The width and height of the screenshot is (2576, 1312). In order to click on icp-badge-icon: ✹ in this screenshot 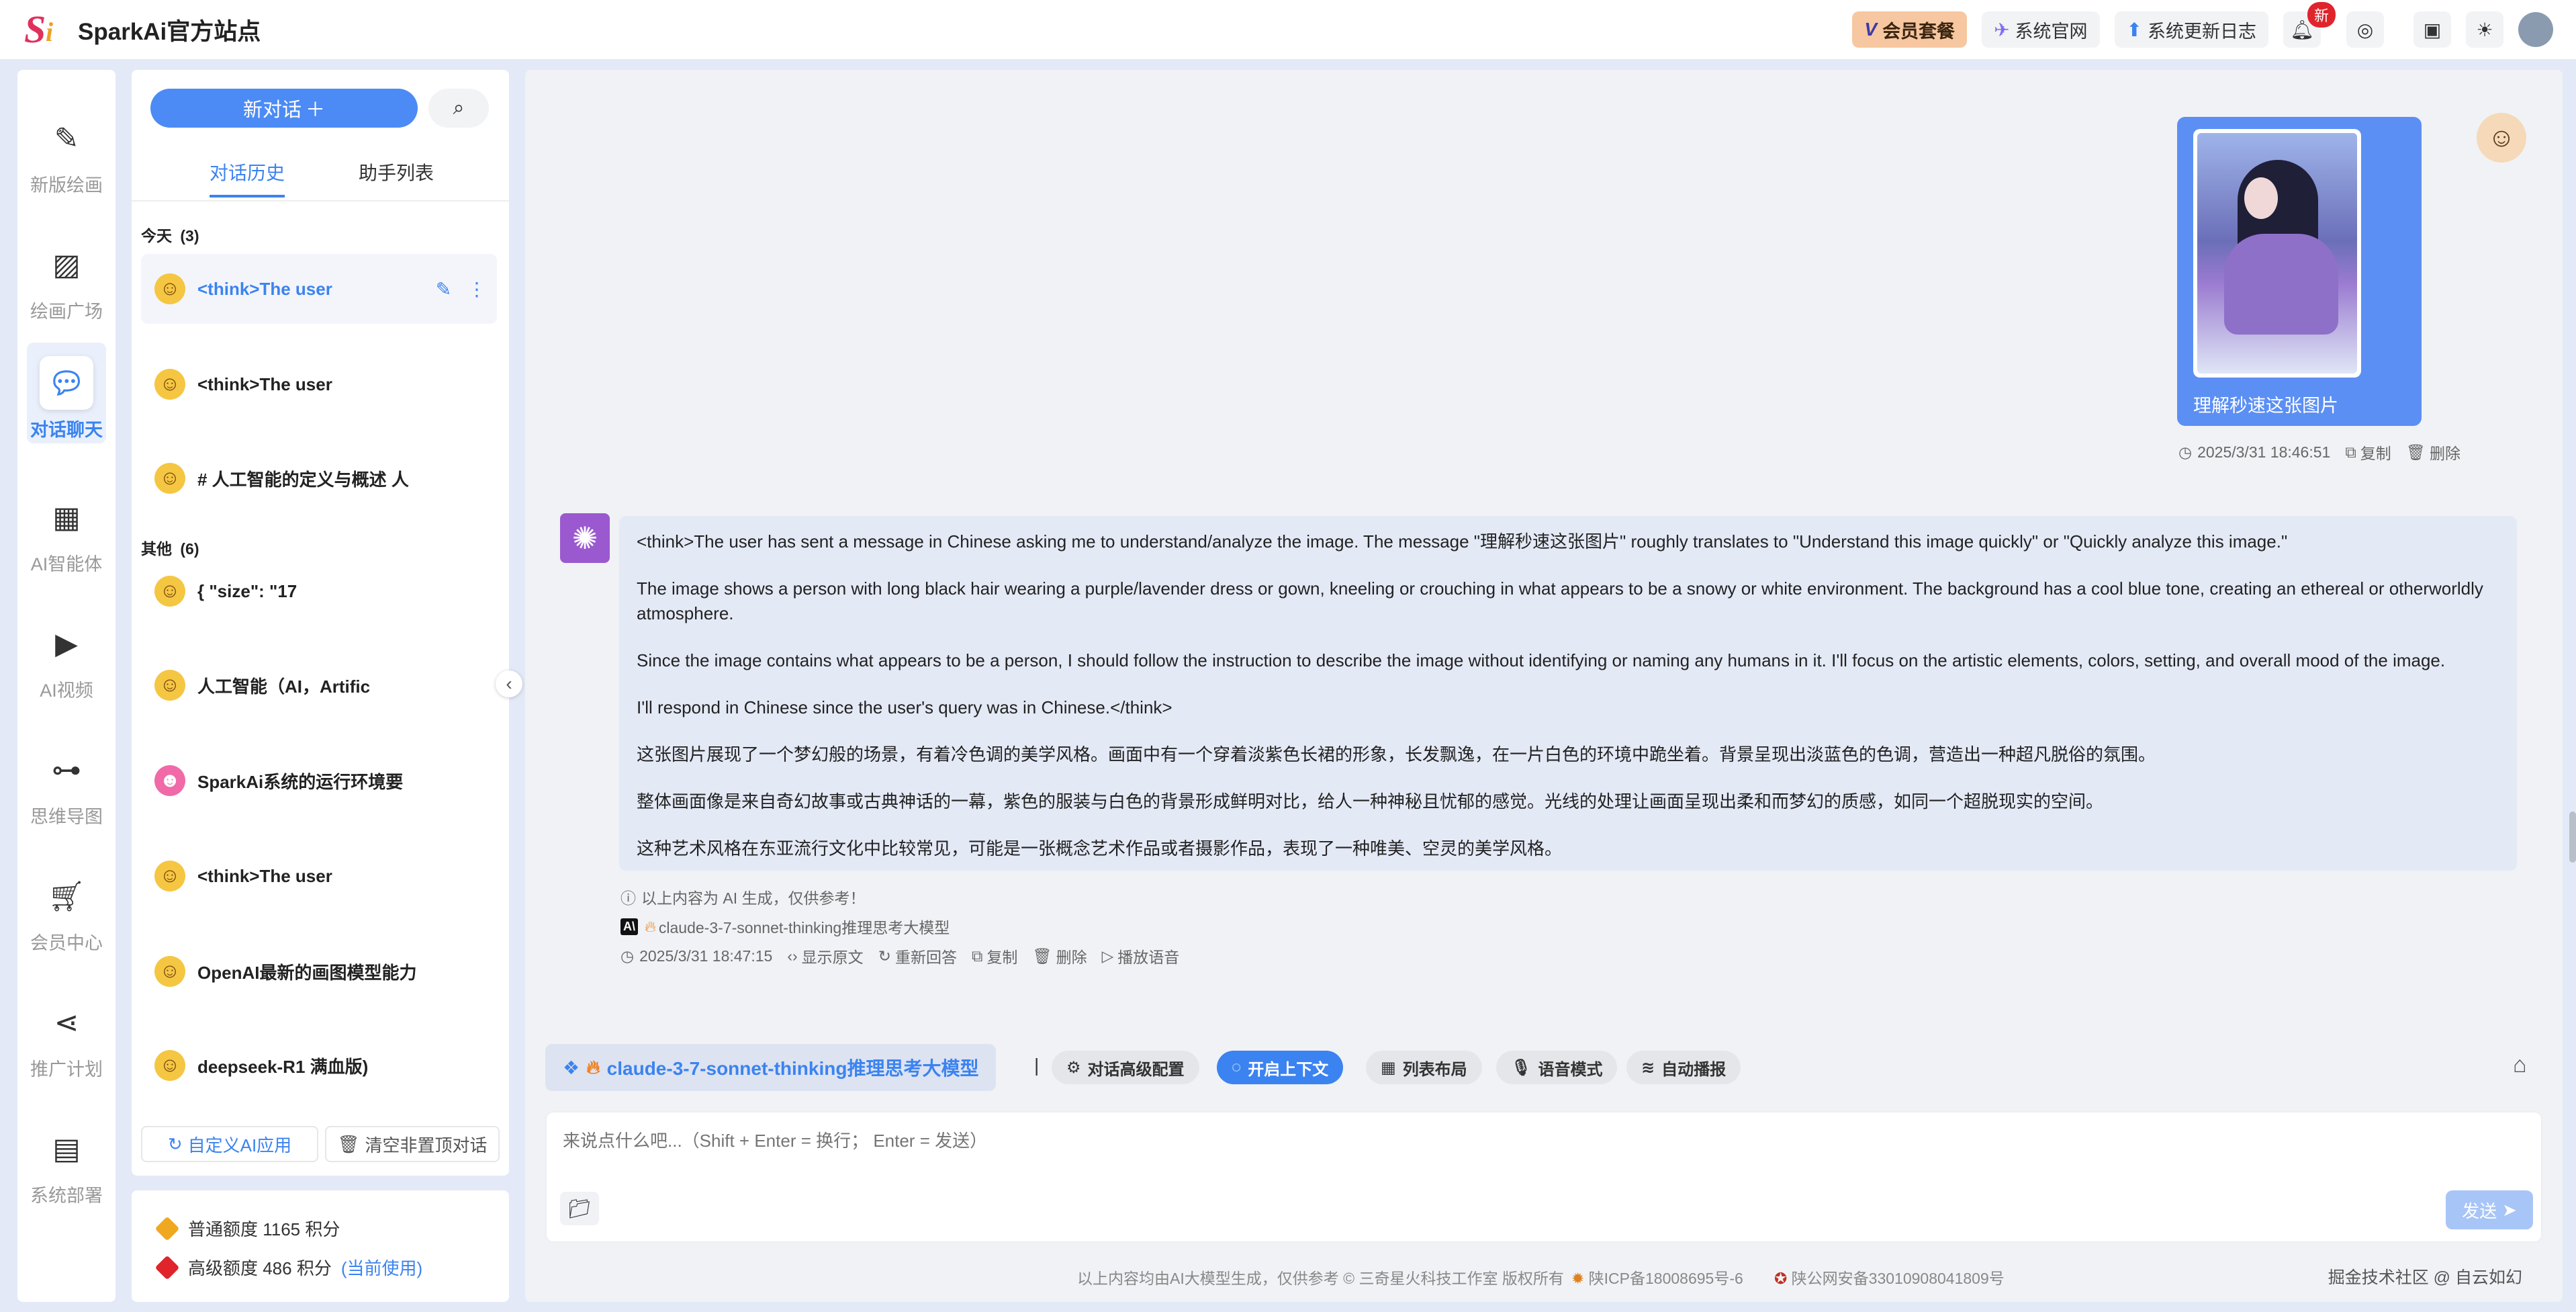, I will do `click(1578, 1278)`.